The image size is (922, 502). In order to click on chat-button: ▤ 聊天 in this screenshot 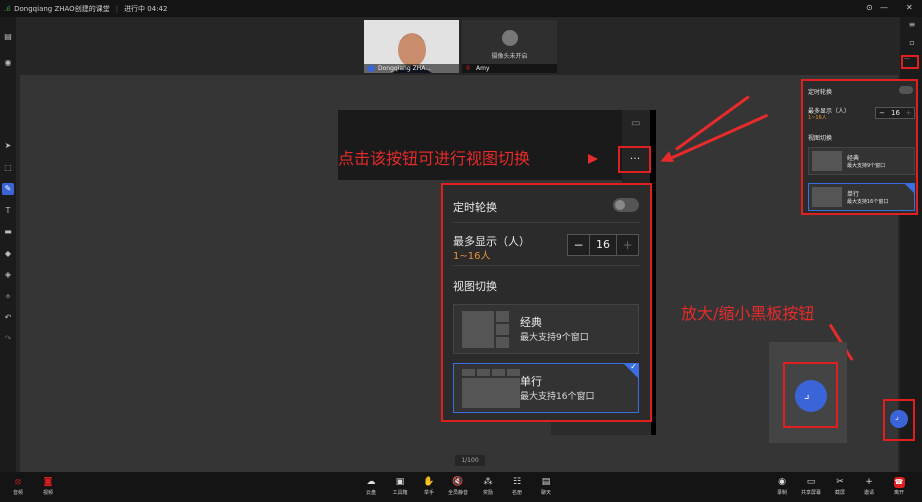, I will do `click(546, 485)`.